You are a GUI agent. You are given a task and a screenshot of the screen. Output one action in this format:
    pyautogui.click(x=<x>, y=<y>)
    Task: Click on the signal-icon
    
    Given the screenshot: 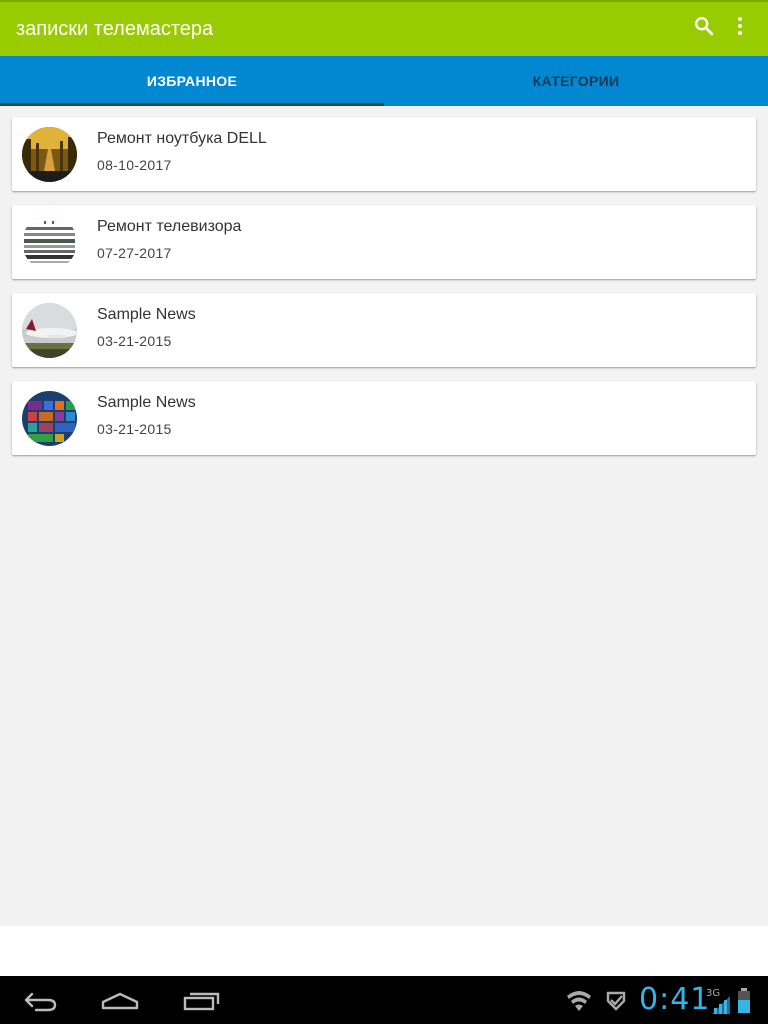 What is the action you would take?
    pyautogui.click(x=721, y=1005)
    